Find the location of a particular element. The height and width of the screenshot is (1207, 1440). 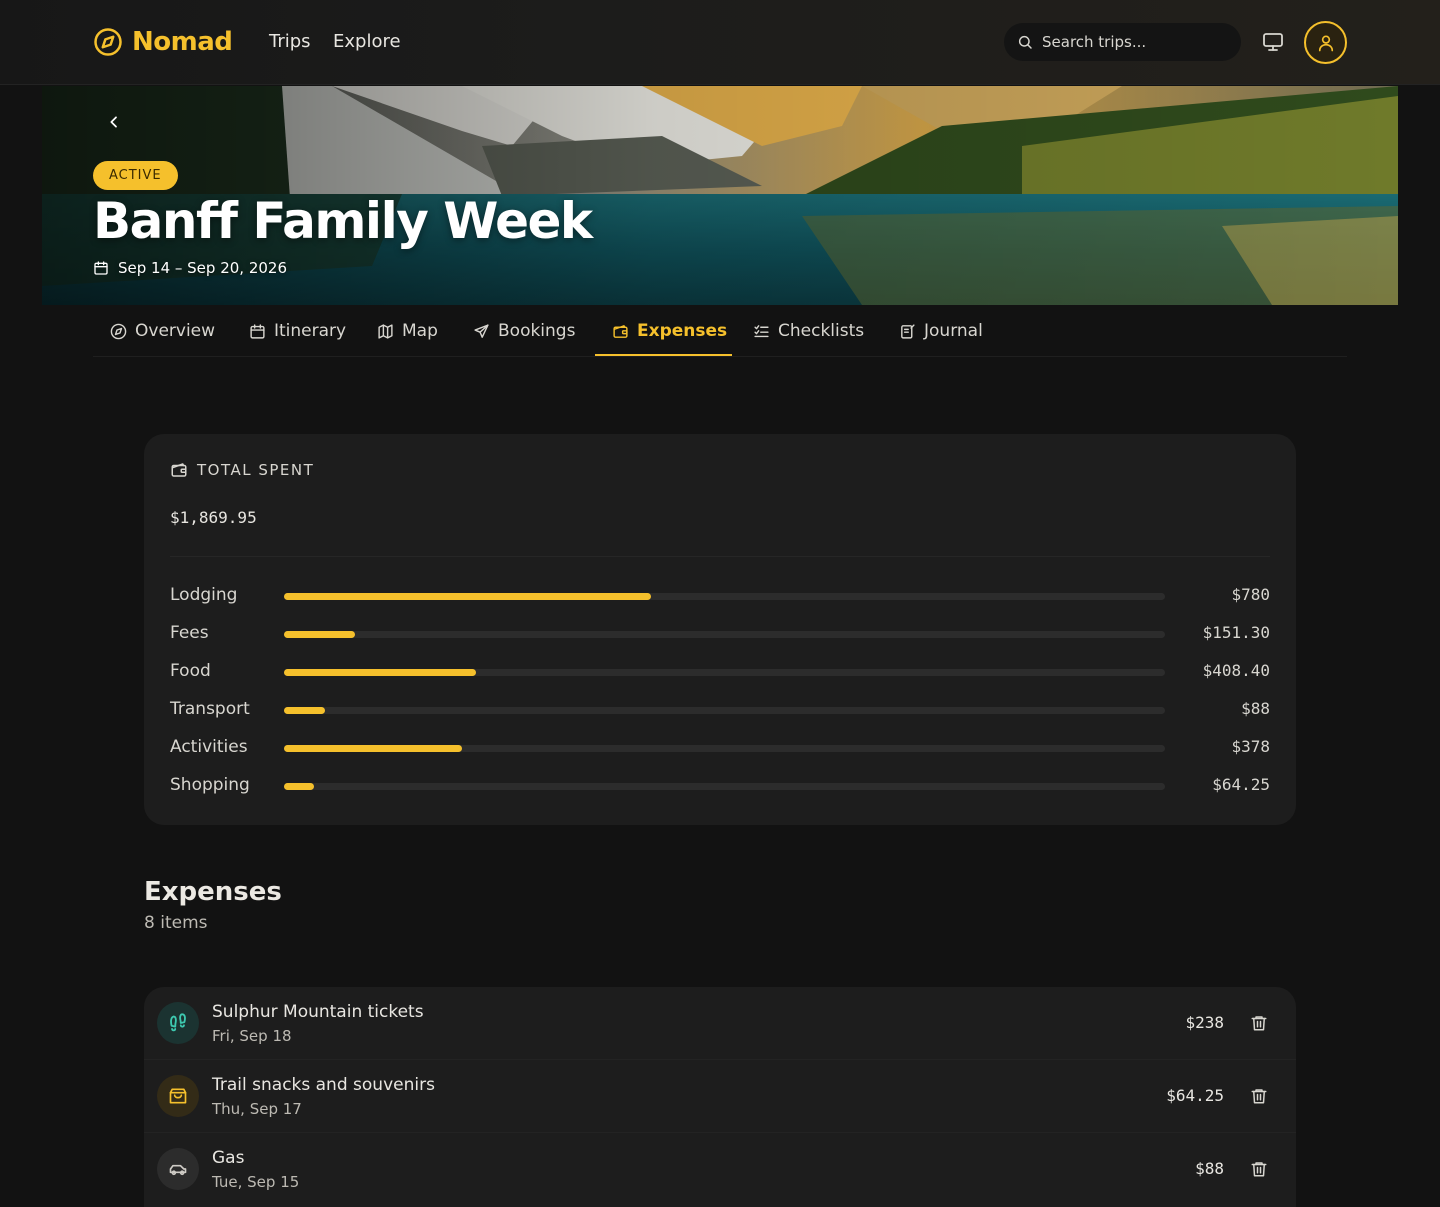

tab-label: Bookings is located at coordinates (537, 331).